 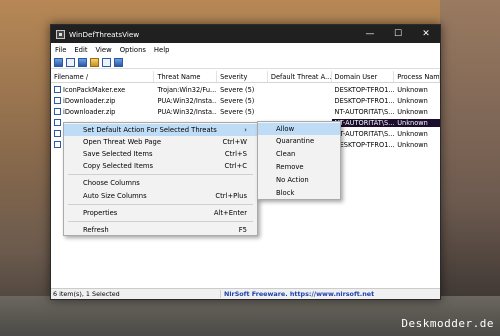 What do you see at coordinates (160, 154) in the screenshot?
I see `menu-item-save-selected: Save Selected Items Ctrl+S` at bounding box center [160, 154].